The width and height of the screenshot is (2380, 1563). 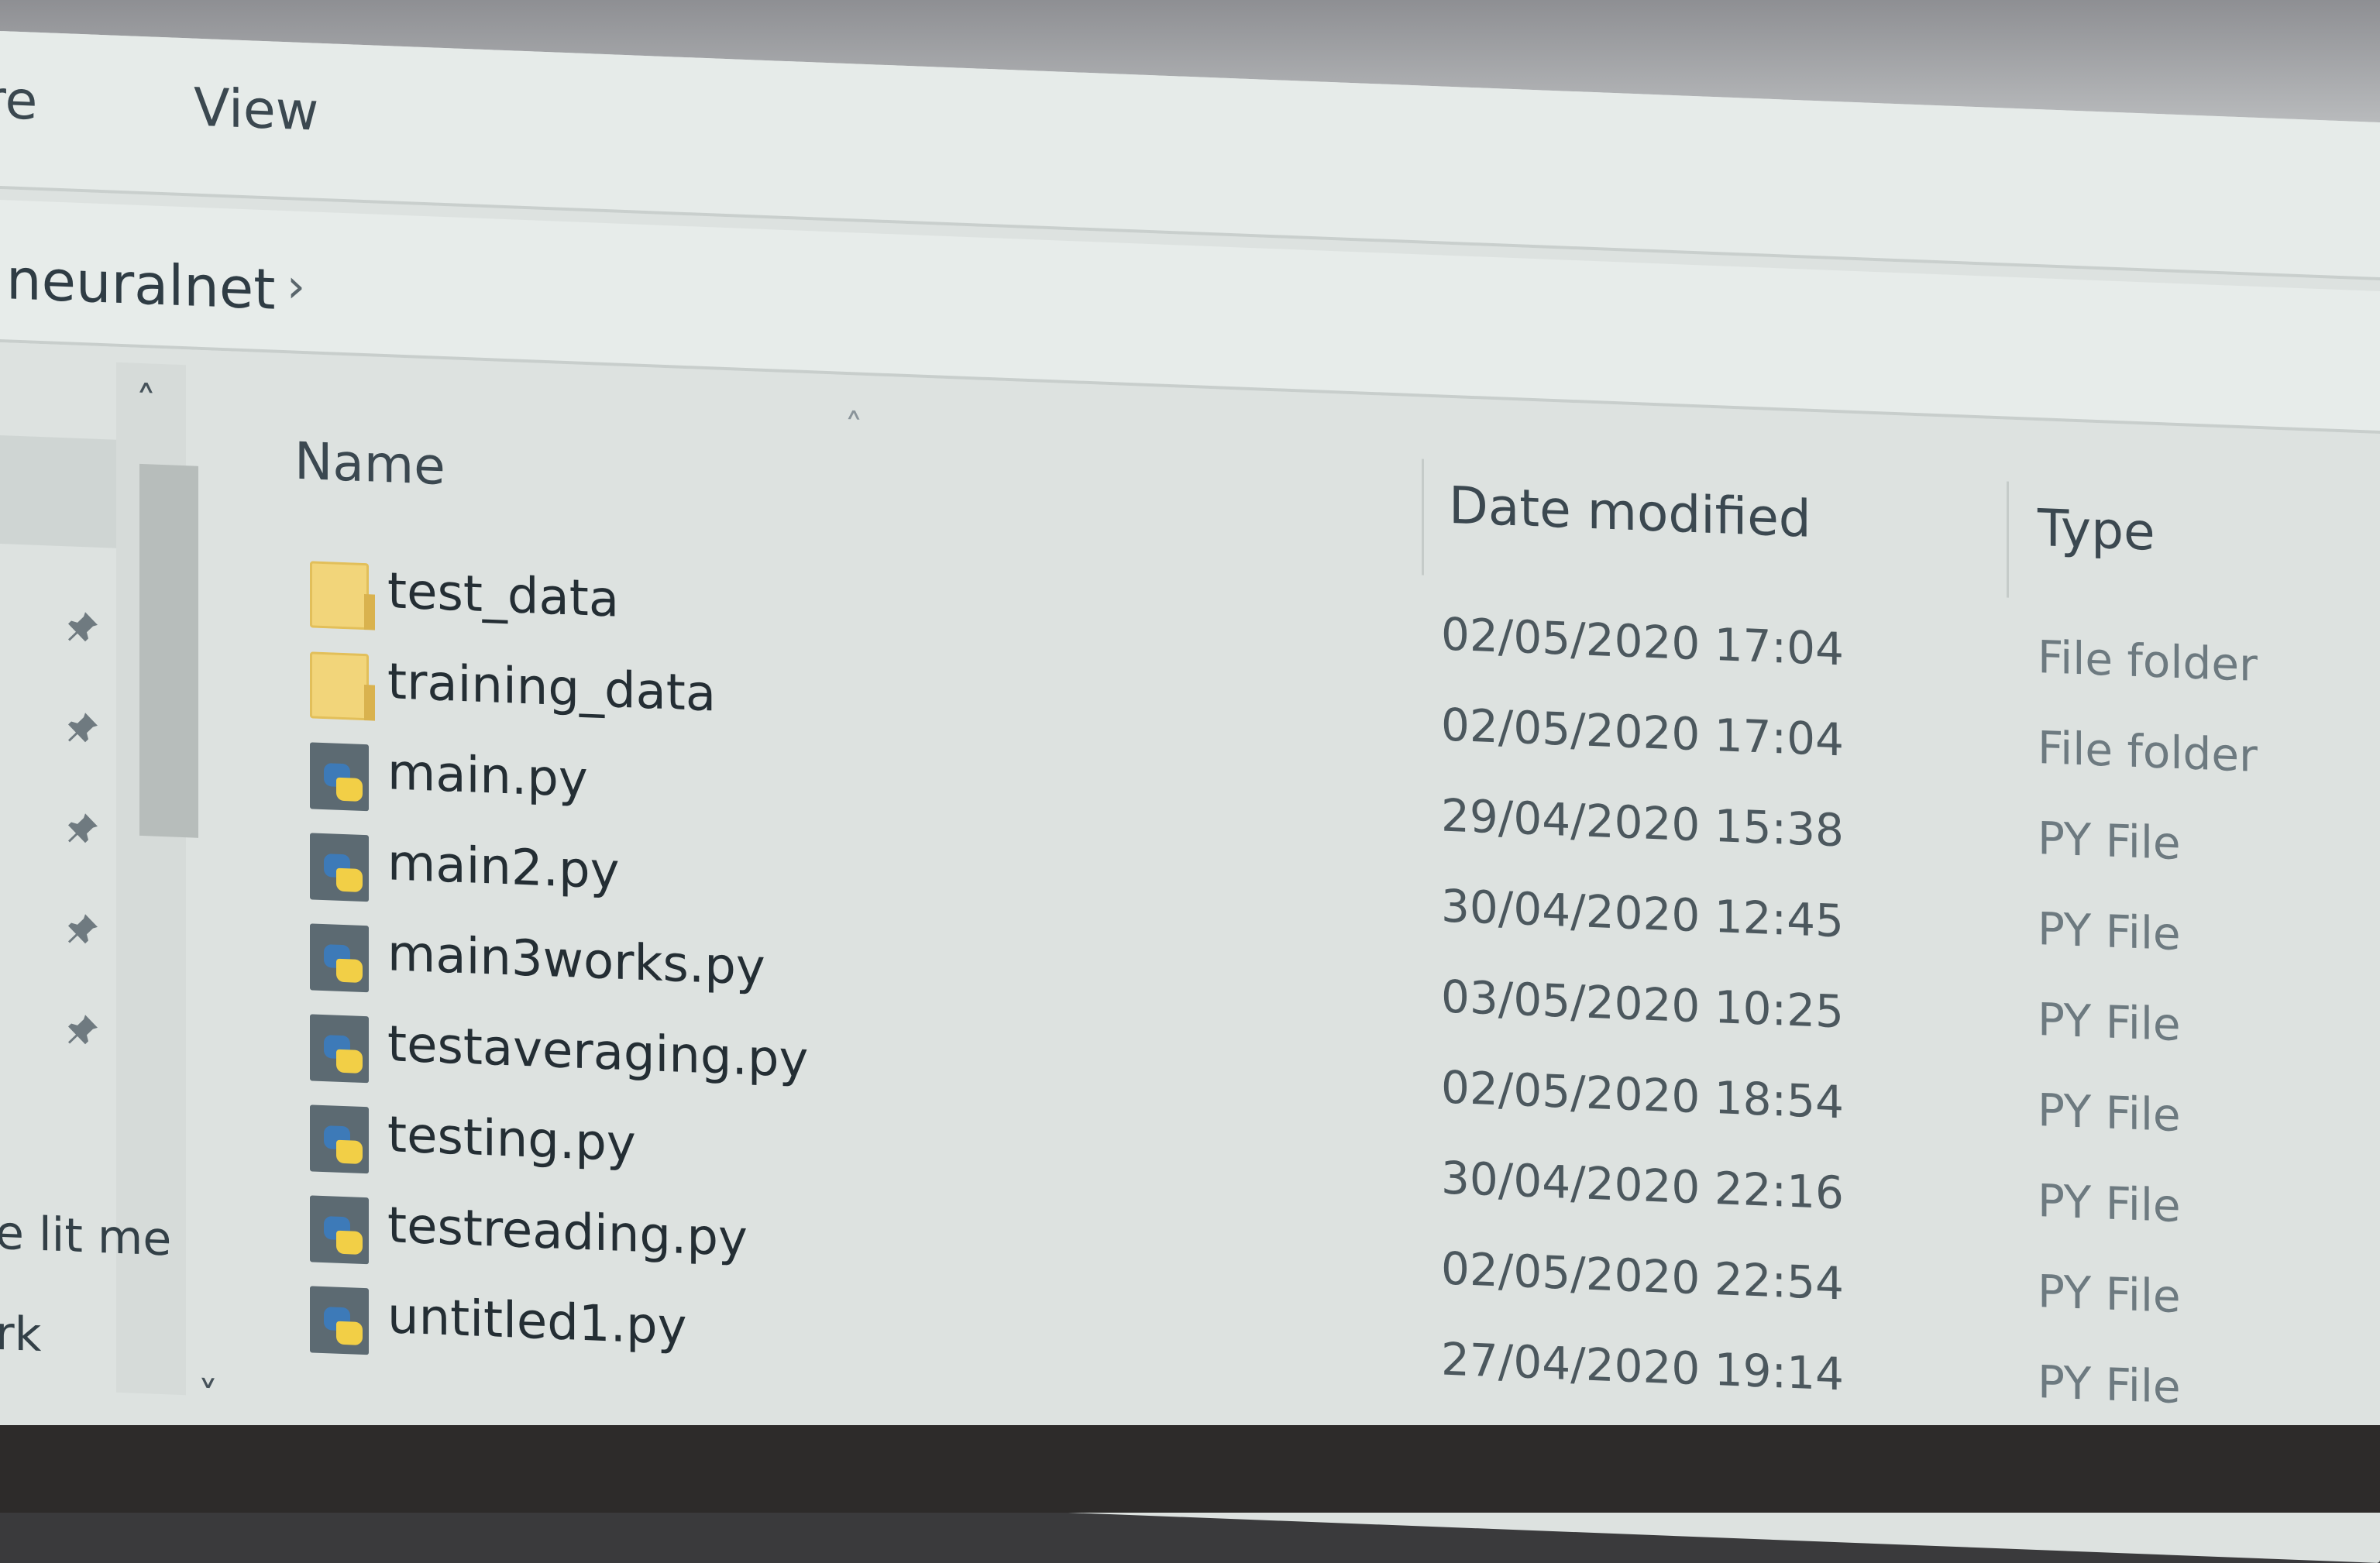 I want to click on column-header-type: Type, so click(x=2096, y=530).